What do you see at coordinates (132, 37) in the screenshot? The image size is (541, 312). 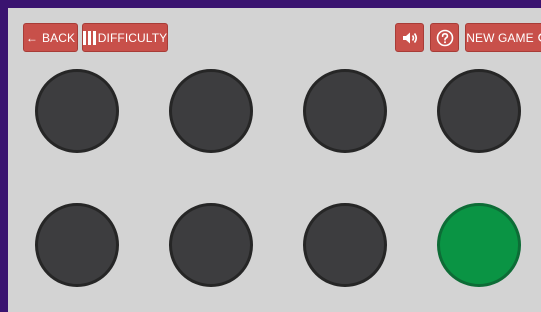 I see `difficulty-button-label: DIFFICULTY` at bounding box center [132, 37].